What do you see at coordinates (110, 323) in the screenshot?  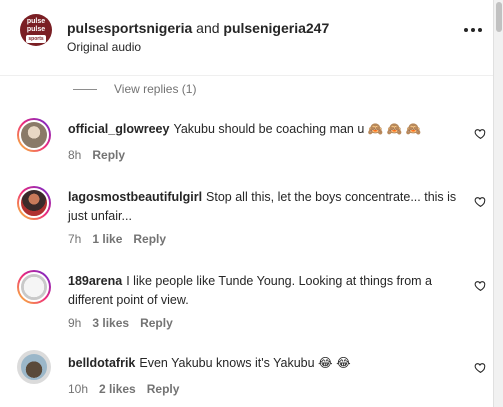 I see `likes-count: 3 likes` at bounding box center [110, 323].